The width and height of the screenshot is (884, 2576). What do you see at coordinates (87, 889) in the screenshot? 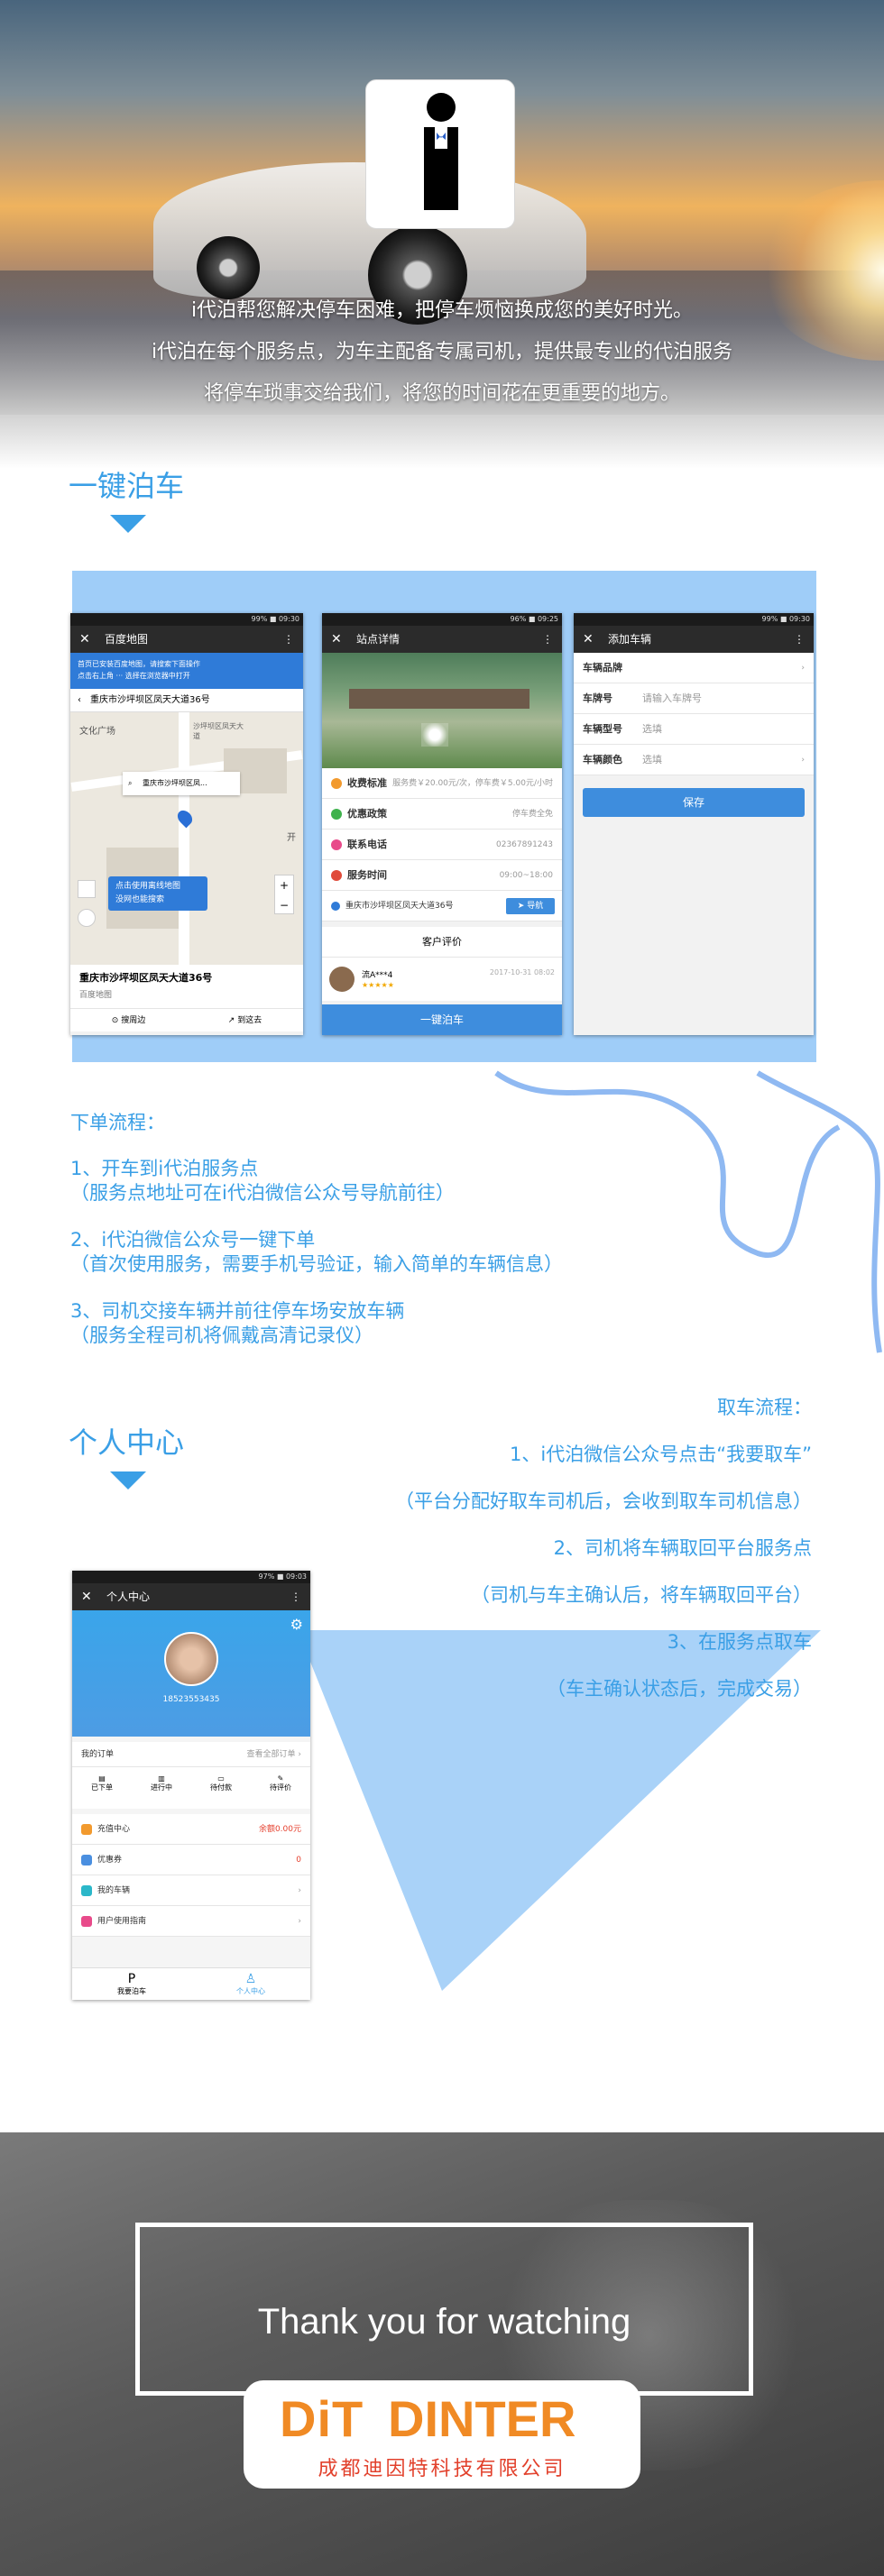
I see `traffic-icon` at bounding box center [87, 889].